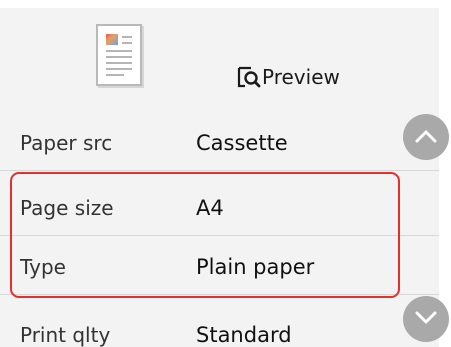 The height and width of the screenshot is (347, 451). I want to click on setting-label: Type, so click(43, 267).